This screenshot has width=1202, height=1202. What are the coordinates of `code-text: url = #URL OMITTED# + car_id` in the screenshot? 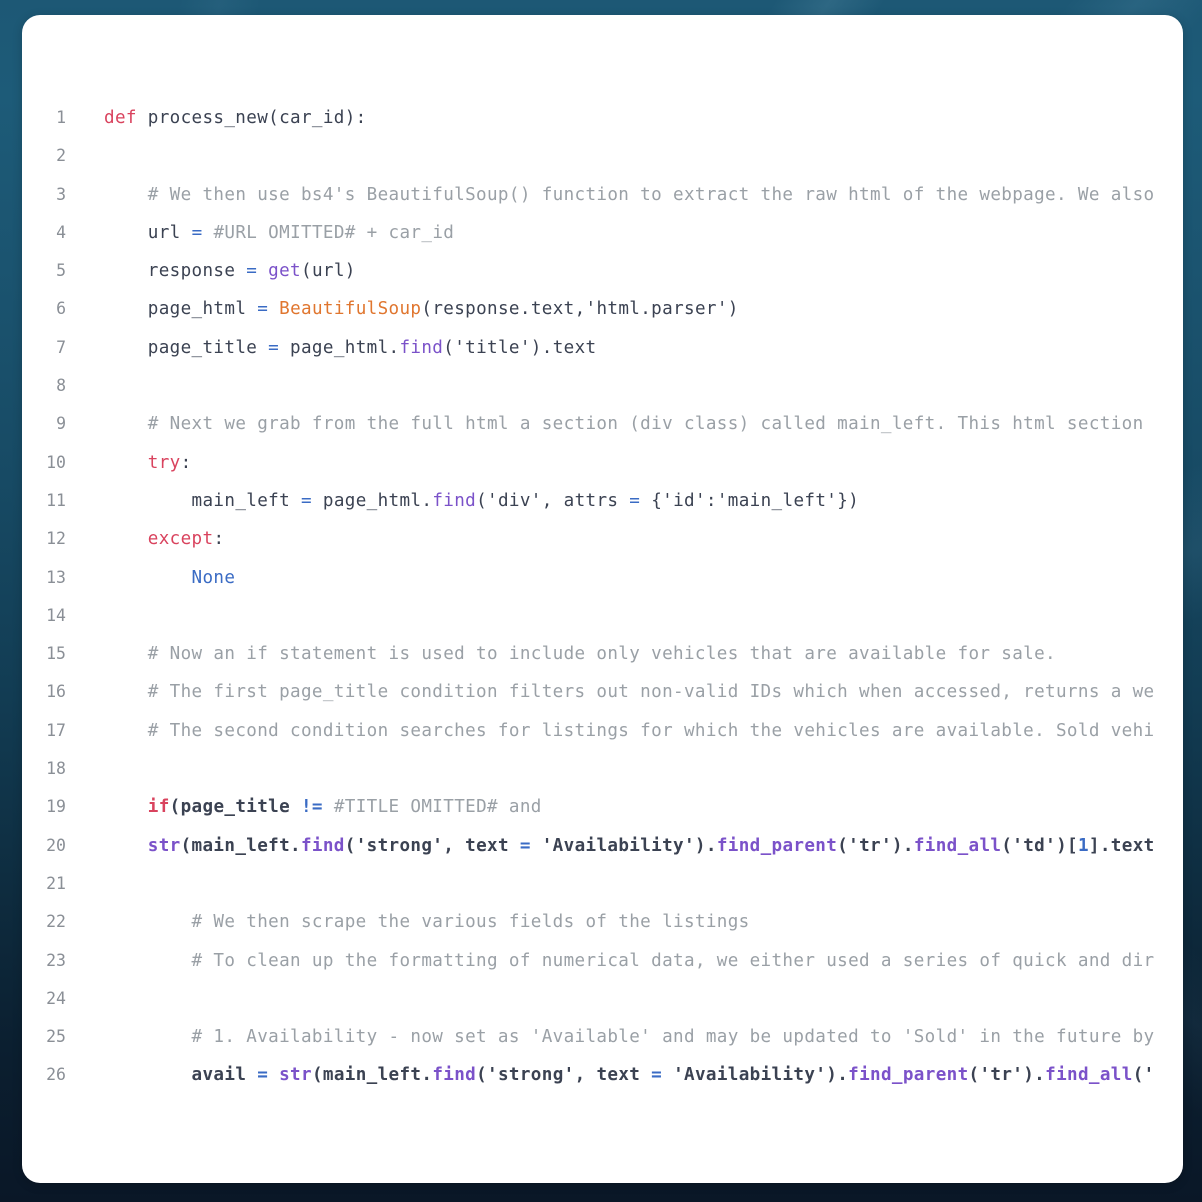 It's located at (279, 233).